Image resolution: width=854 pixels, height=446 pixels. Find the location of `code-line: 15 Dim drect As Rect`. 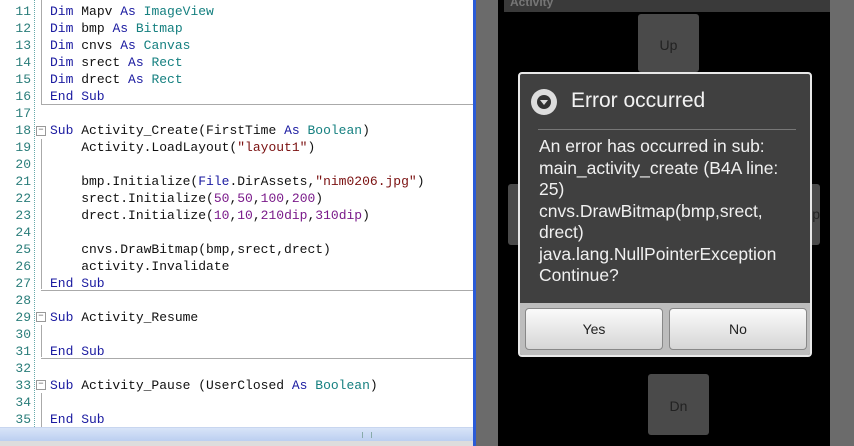

code-line: 15 Dim drect As Rect is located at coordinates (236, 79).